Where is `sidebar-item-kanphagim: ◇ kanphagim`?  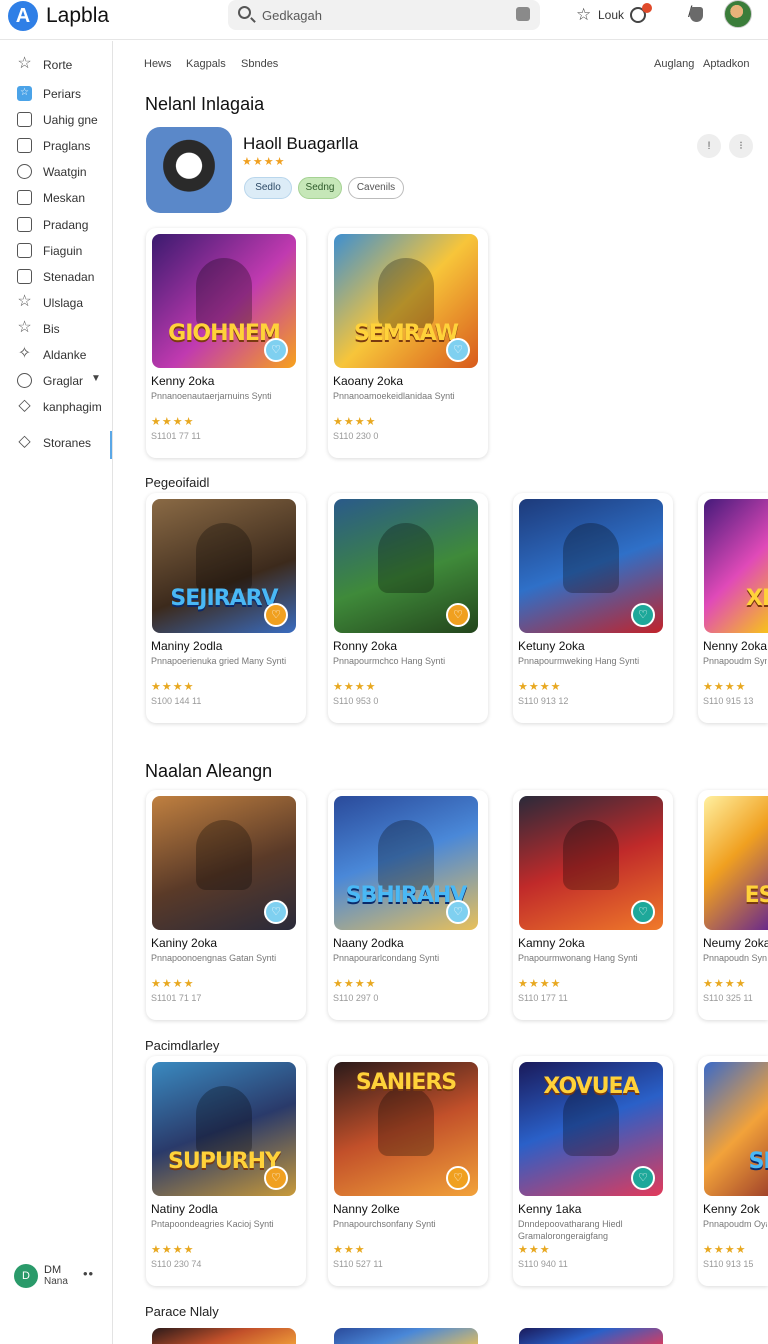 sidebar-item-kanphagim: ◇ kanphagim is located at coordinates (56, 407).